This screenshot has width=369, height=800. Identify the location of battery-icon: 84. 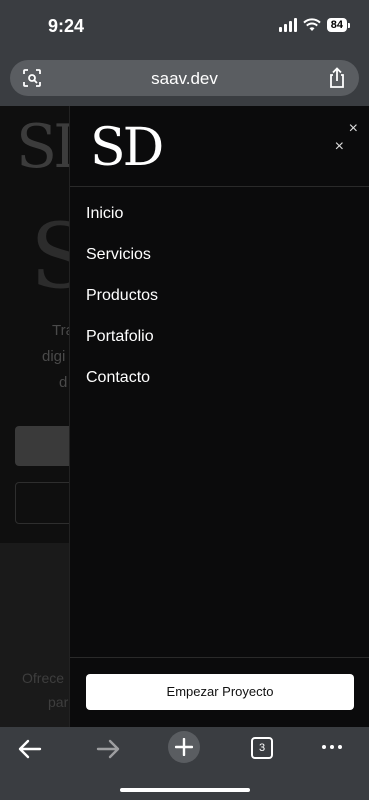
(338, 25).